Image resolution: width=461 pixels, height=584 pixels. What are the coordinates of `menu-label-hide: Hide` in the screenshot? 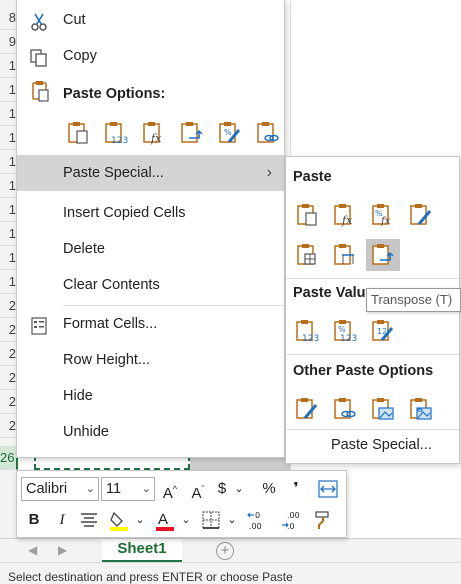 It's located at (78, 396).